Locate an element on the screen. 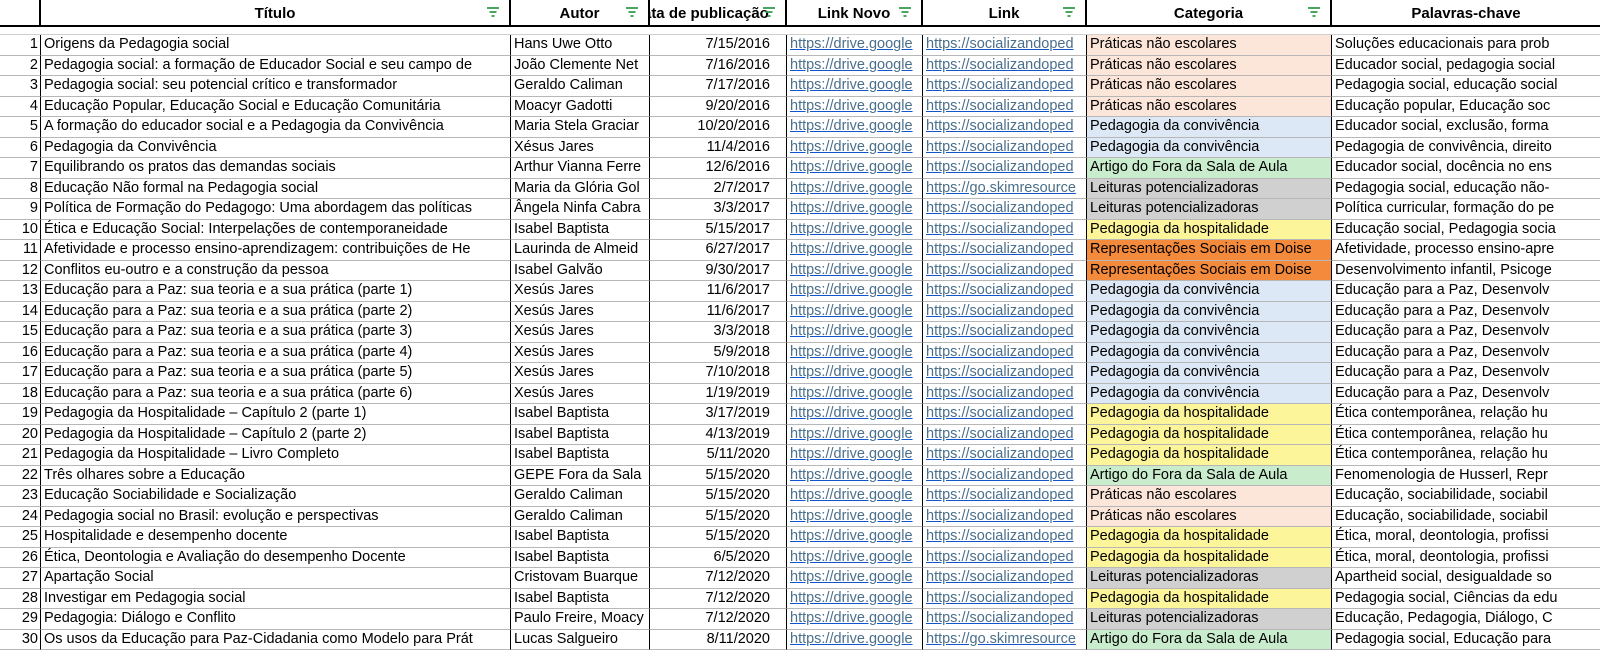 This screenshot has height=663, width=1600. data-cell: 12/6/2016 is located at coordinates (718, 168).